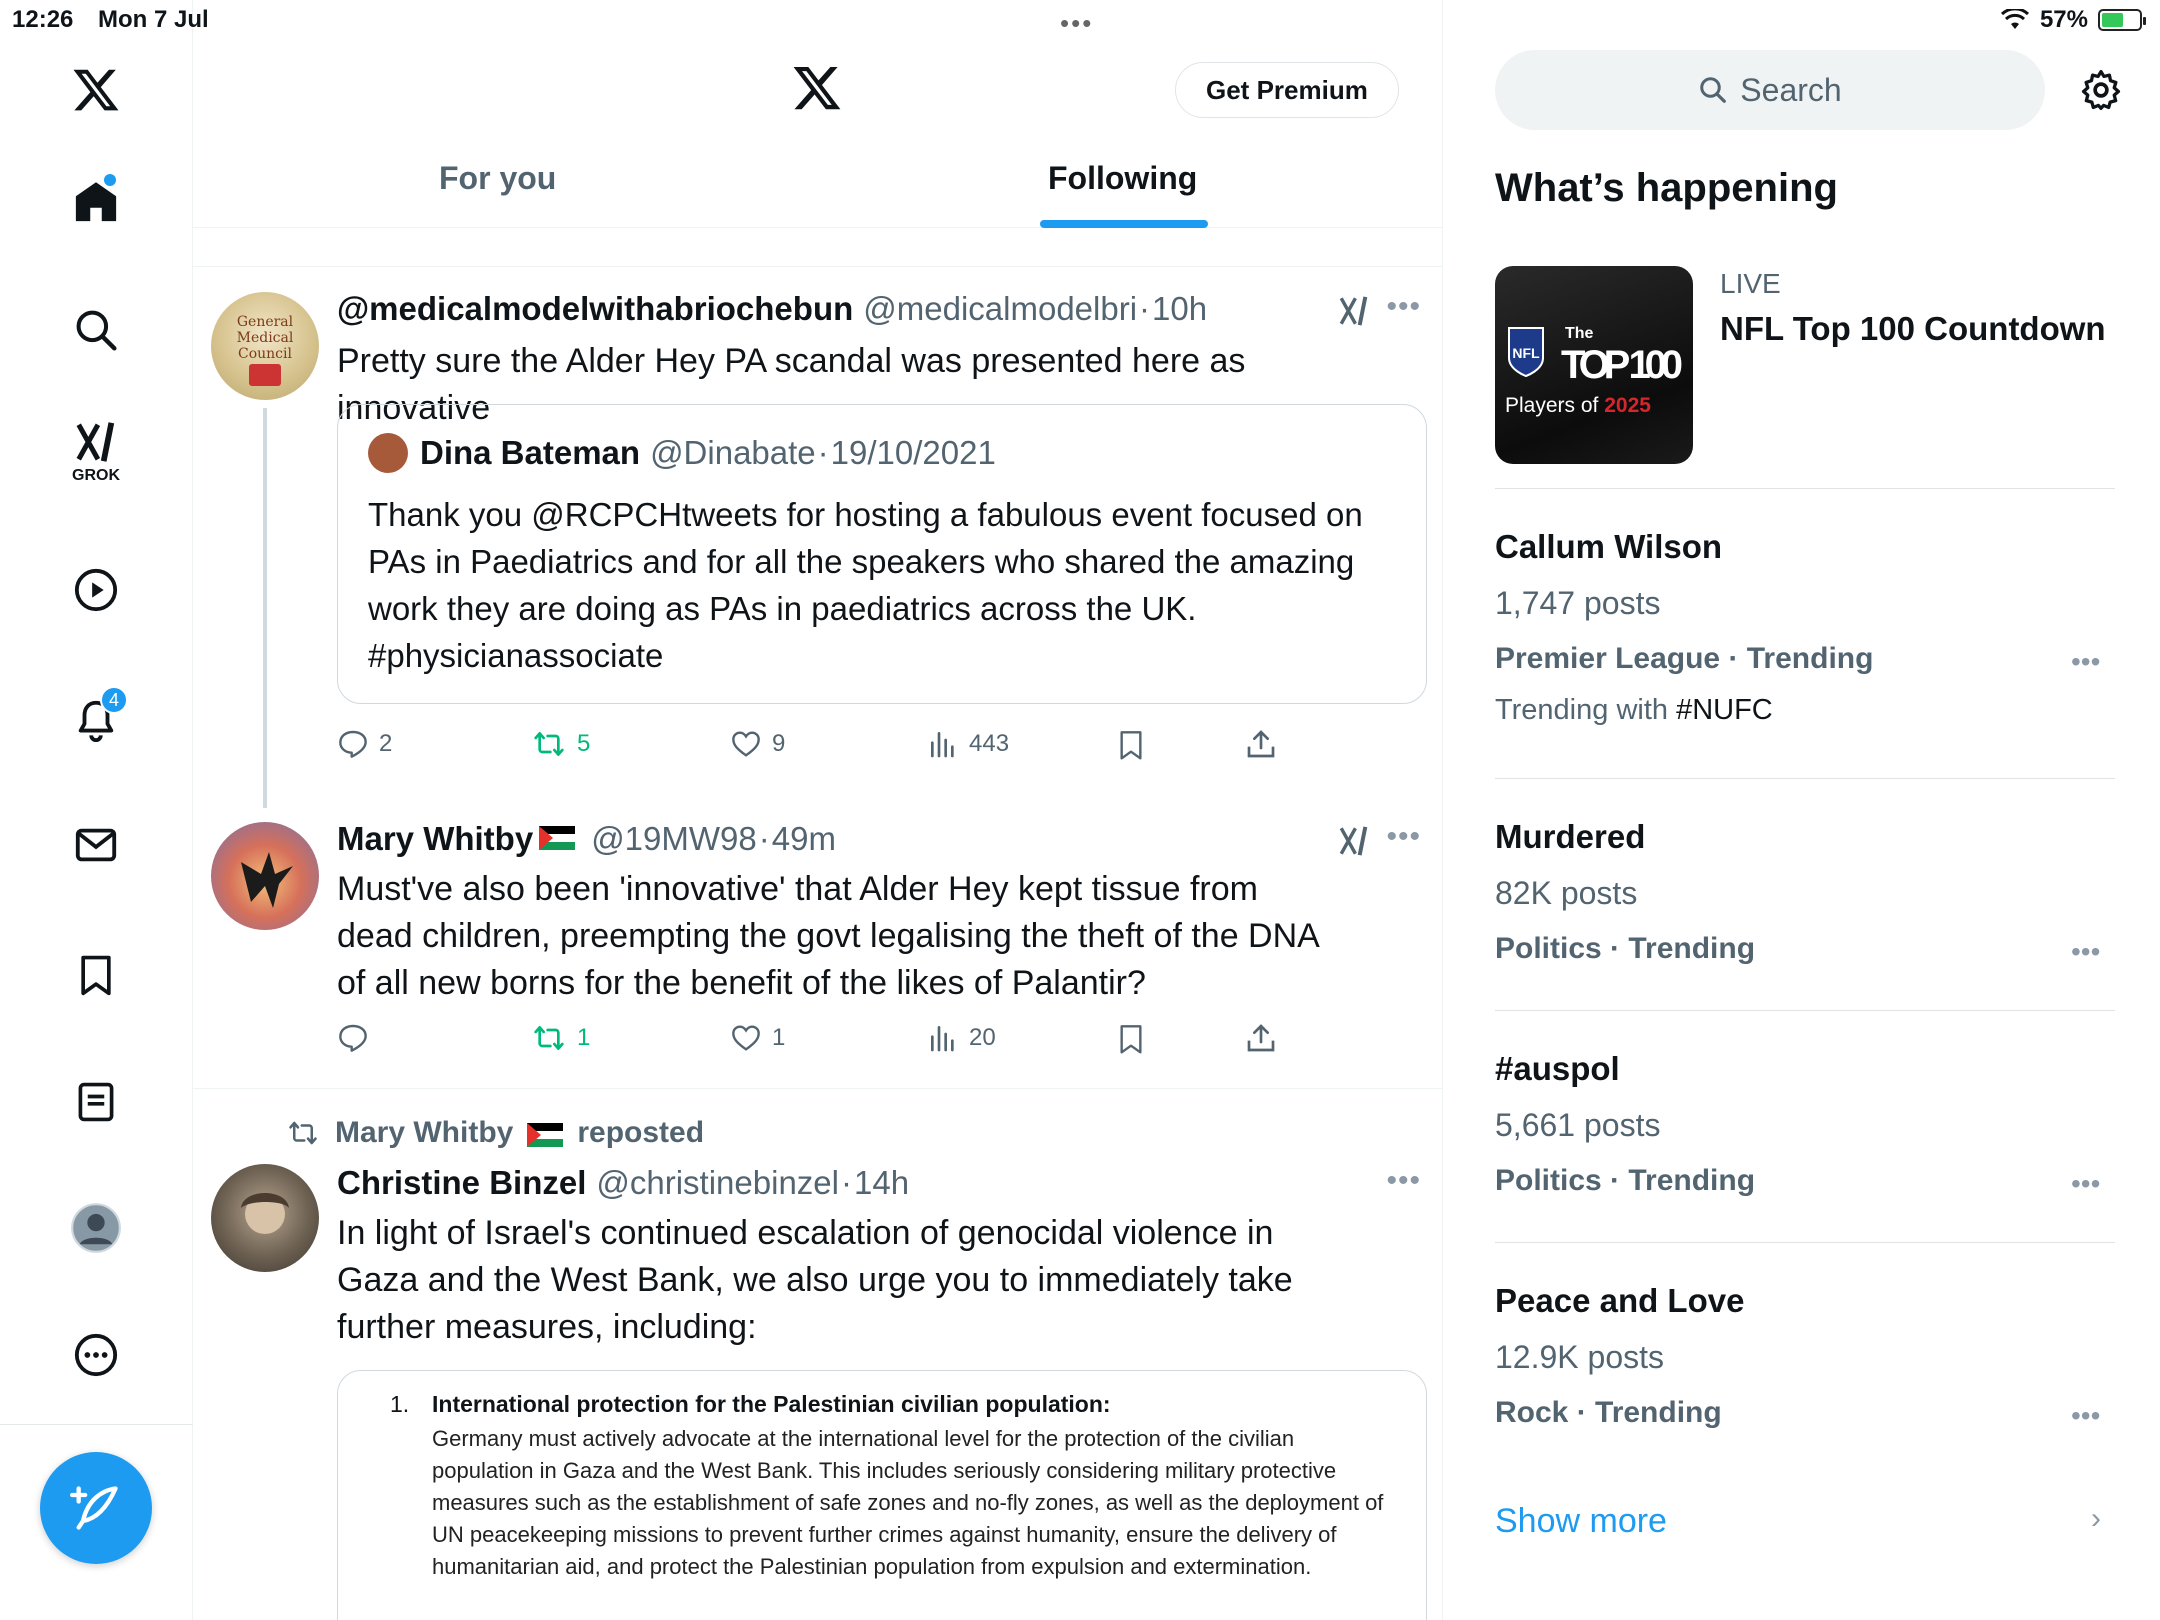 Image resolution: width=2160 pixels, height=1620 pixels. I want to click on get-premium-button: Get Premium, so click(1287, 90).